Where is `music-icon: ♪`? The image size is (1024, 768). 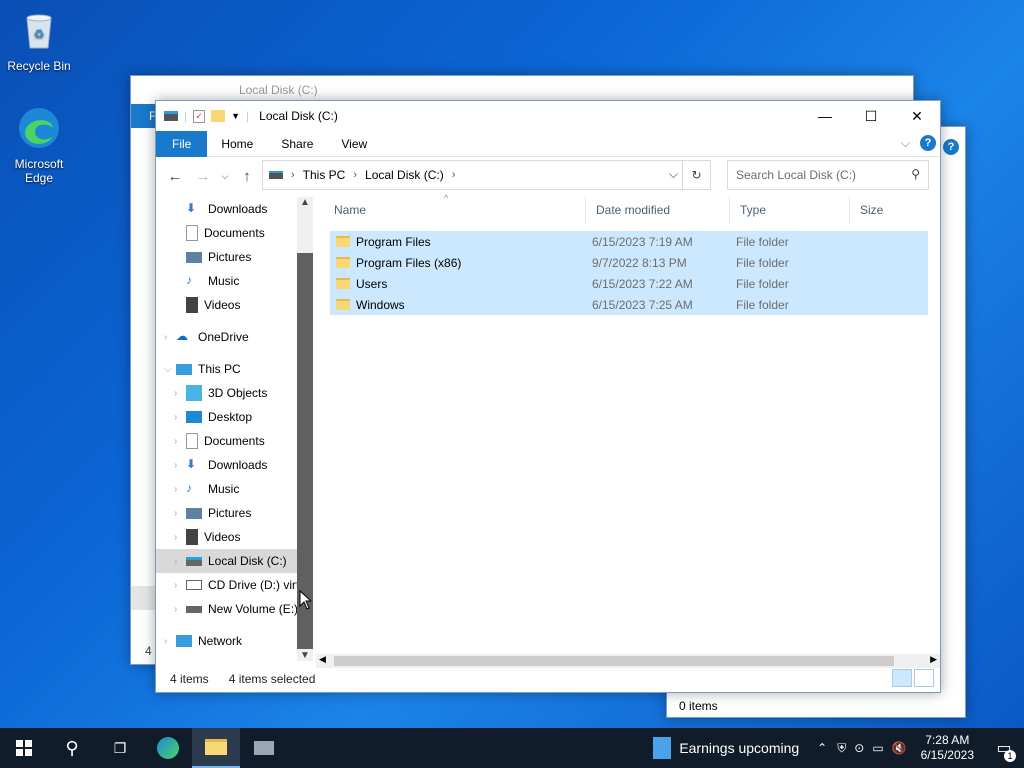 music-icon: ♪ is located at coordinates (189, 280).